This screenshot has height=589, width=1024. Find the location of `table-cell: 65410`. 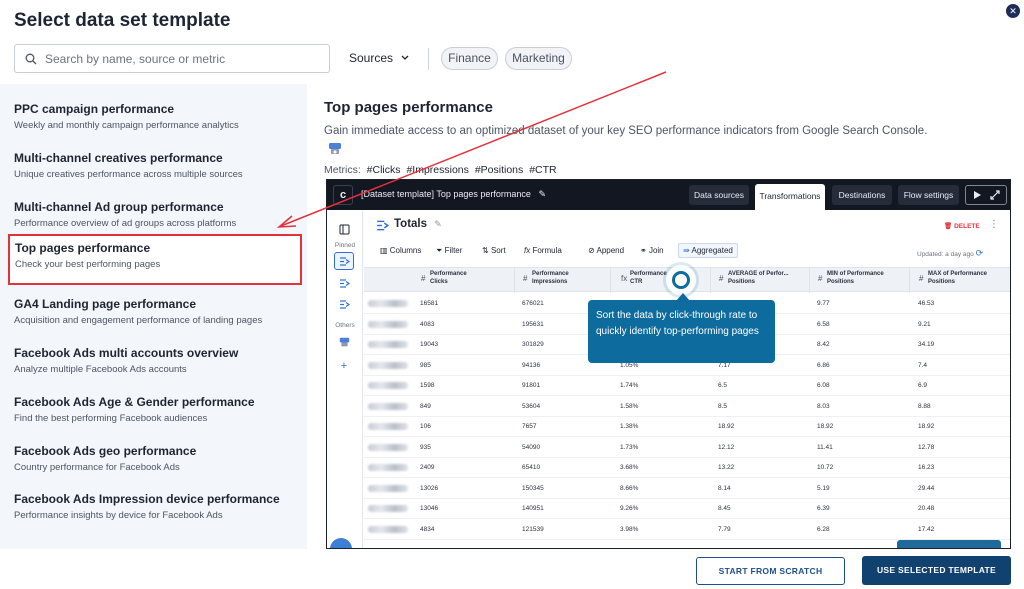

table-cell: 65410 is located at coordinates (531, 467).